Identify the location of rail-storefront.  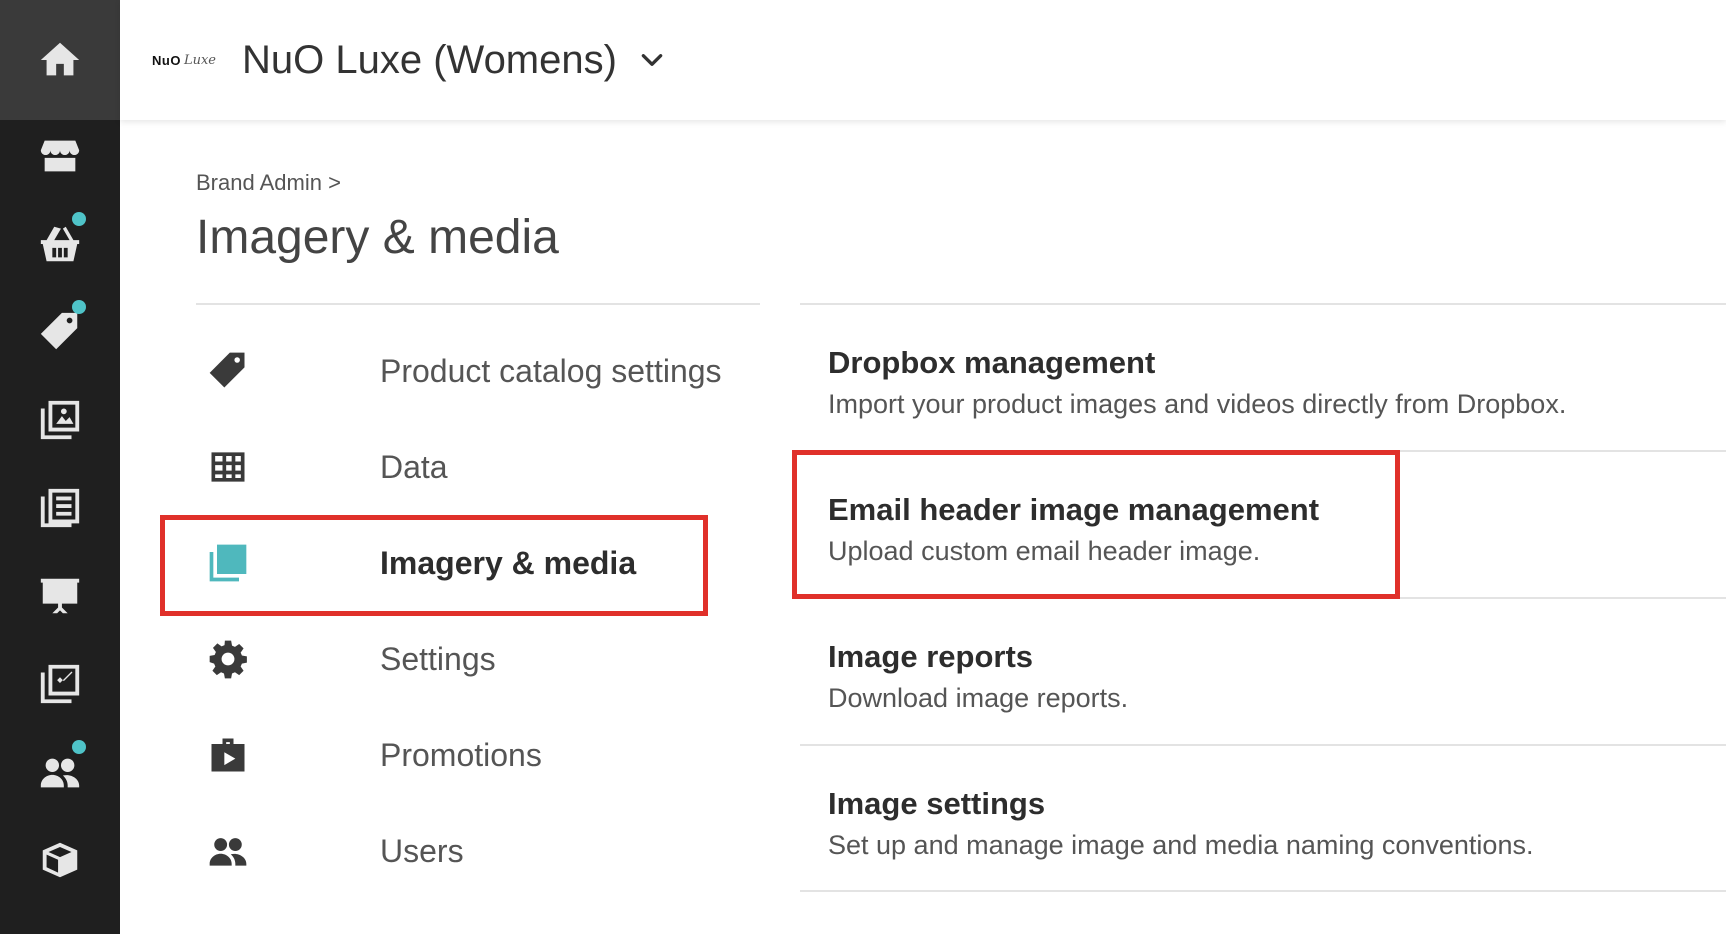
(60, 156).